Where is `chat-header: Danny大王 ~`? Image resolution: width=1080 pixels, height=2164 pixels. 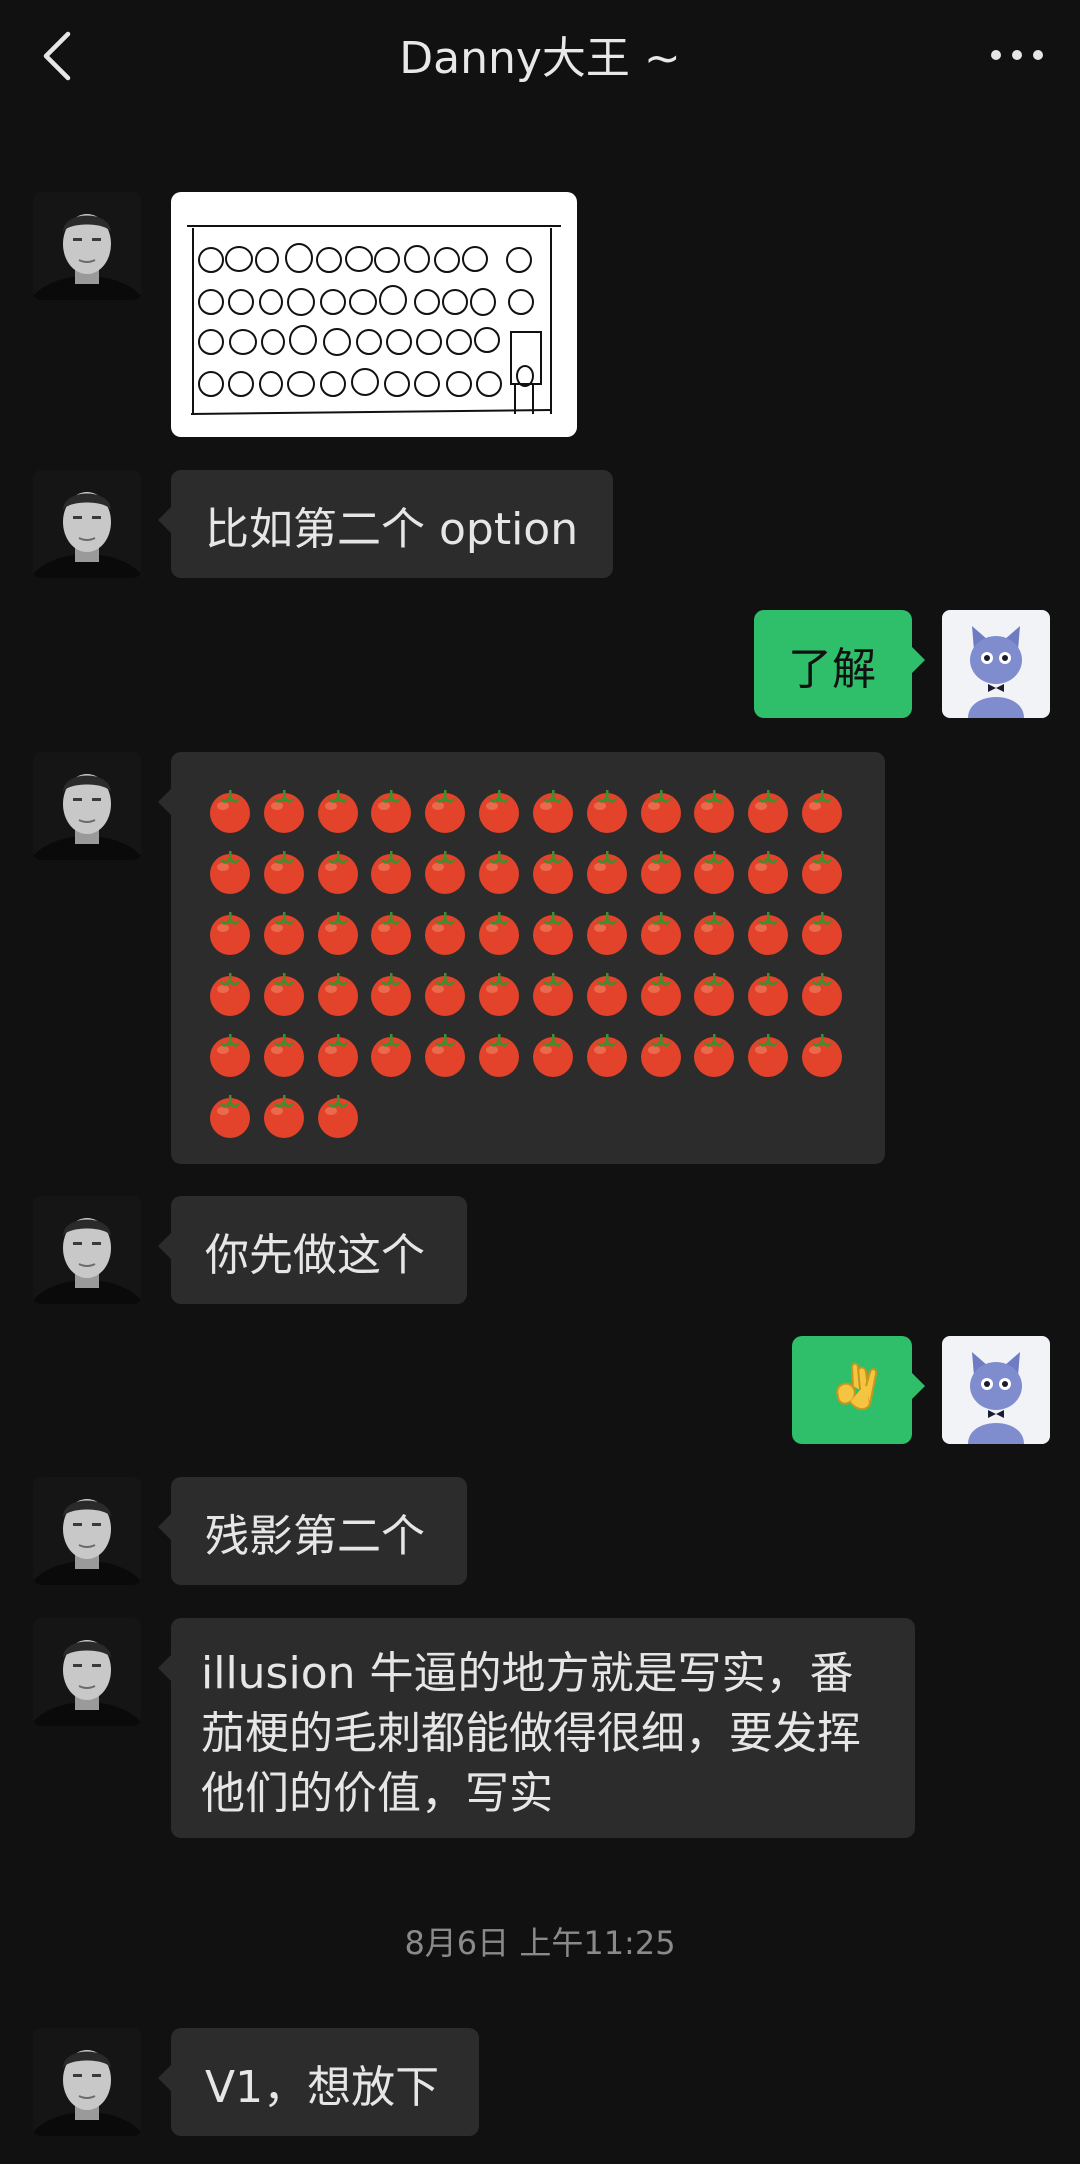 chat-header: Danny大王 ~ is located at coordinates (540, 55).